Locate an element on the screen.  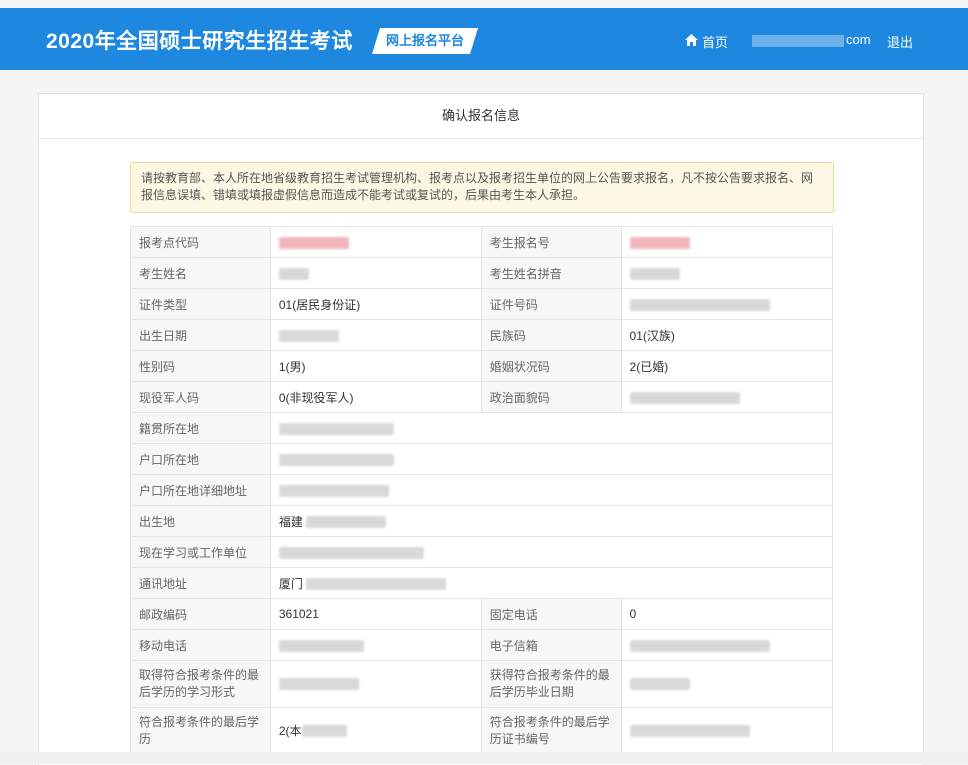
table-row: 报考点代码 考生报名号 is located at coordinates (482, 242).